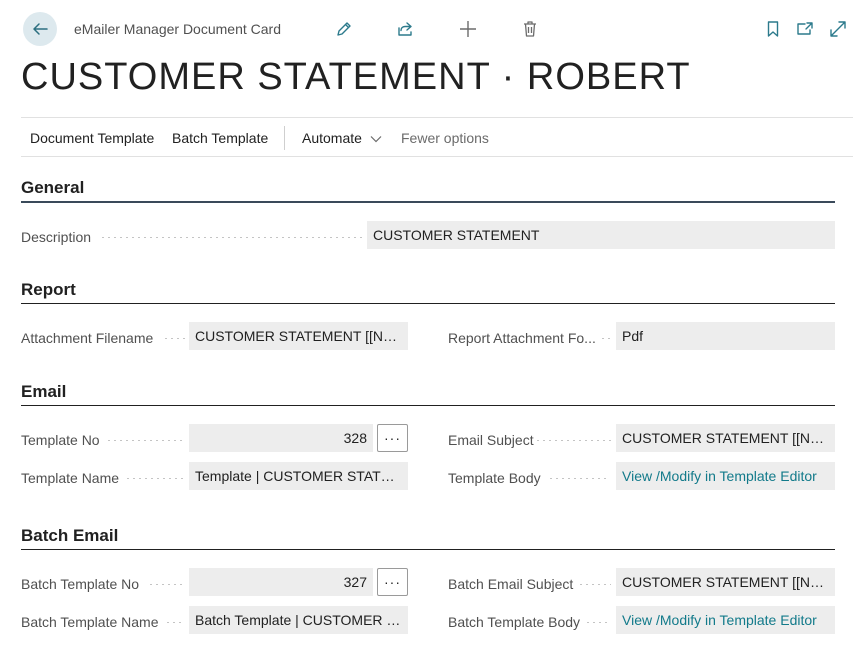 The width and height of the screenshot is (862, 659). What do you see at coordinates (598, 622) in the screenshot?
I see `batch-template-body-leader` at bounding box center [598, 622].